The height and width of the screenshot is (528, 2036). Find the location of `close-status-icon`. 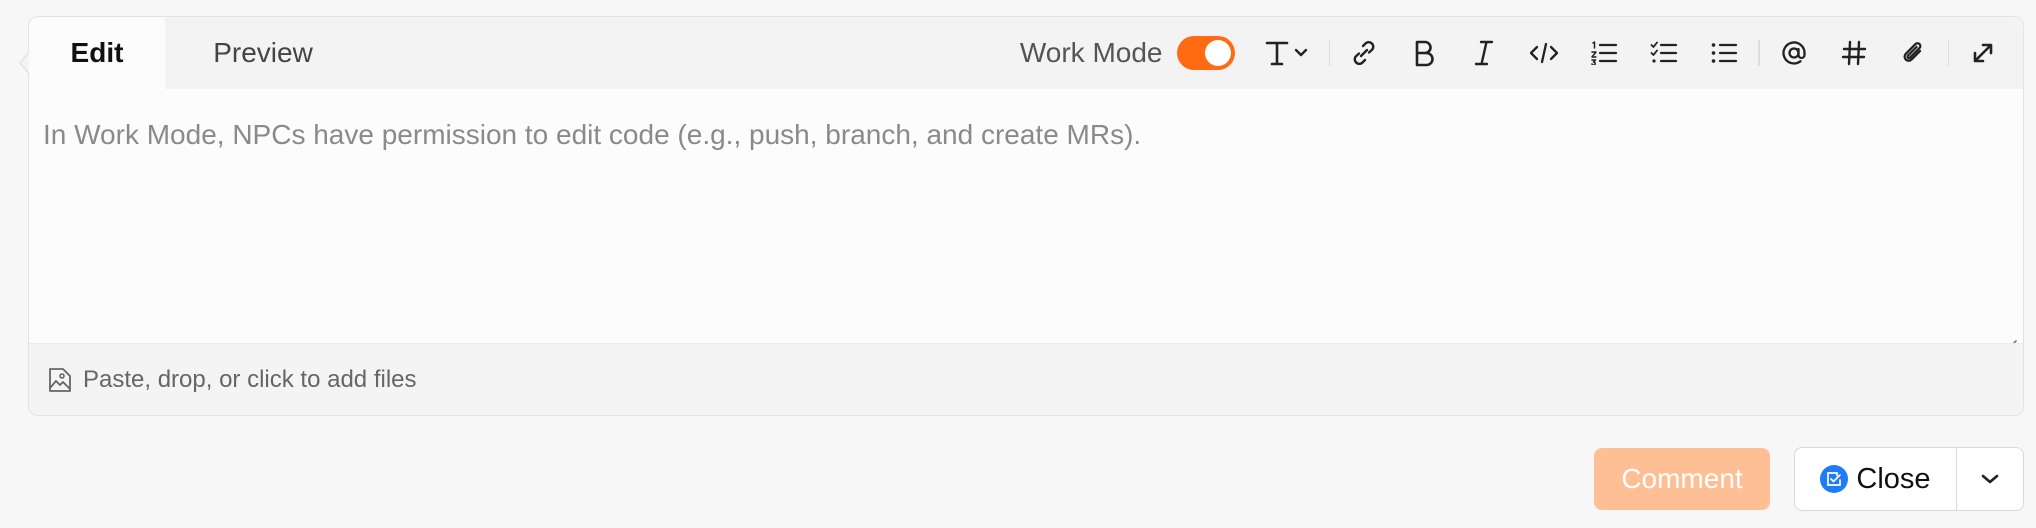

close-status-icon is located at coordinates (1834, 479).